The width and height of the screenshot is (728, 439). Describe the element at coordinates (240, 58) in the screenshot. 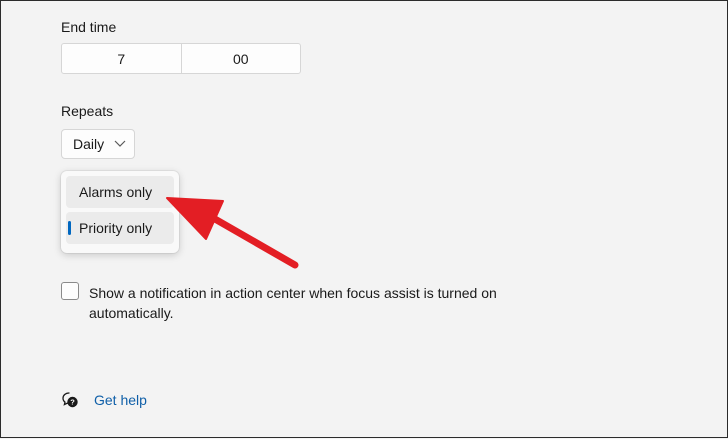

I see `end-time-minute: 00` at that location.